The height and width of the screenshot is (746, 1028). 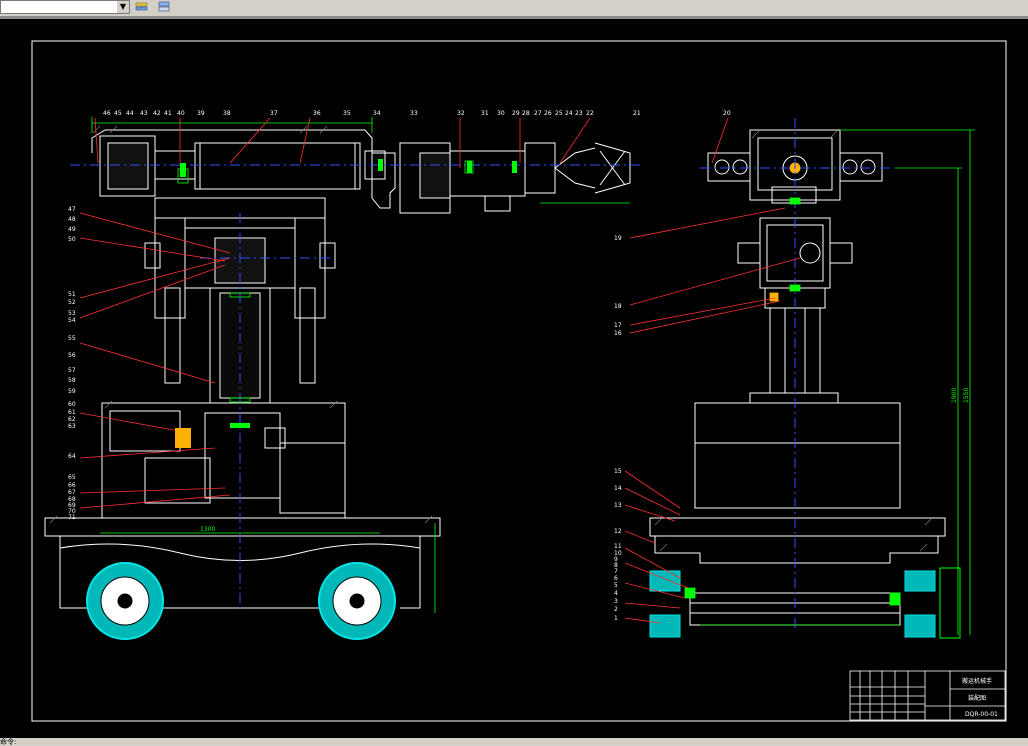 What do you see at coordinates (514, 8) in the screenshot?
I see `toolbar: ▼` at bounding box center [514, 8].